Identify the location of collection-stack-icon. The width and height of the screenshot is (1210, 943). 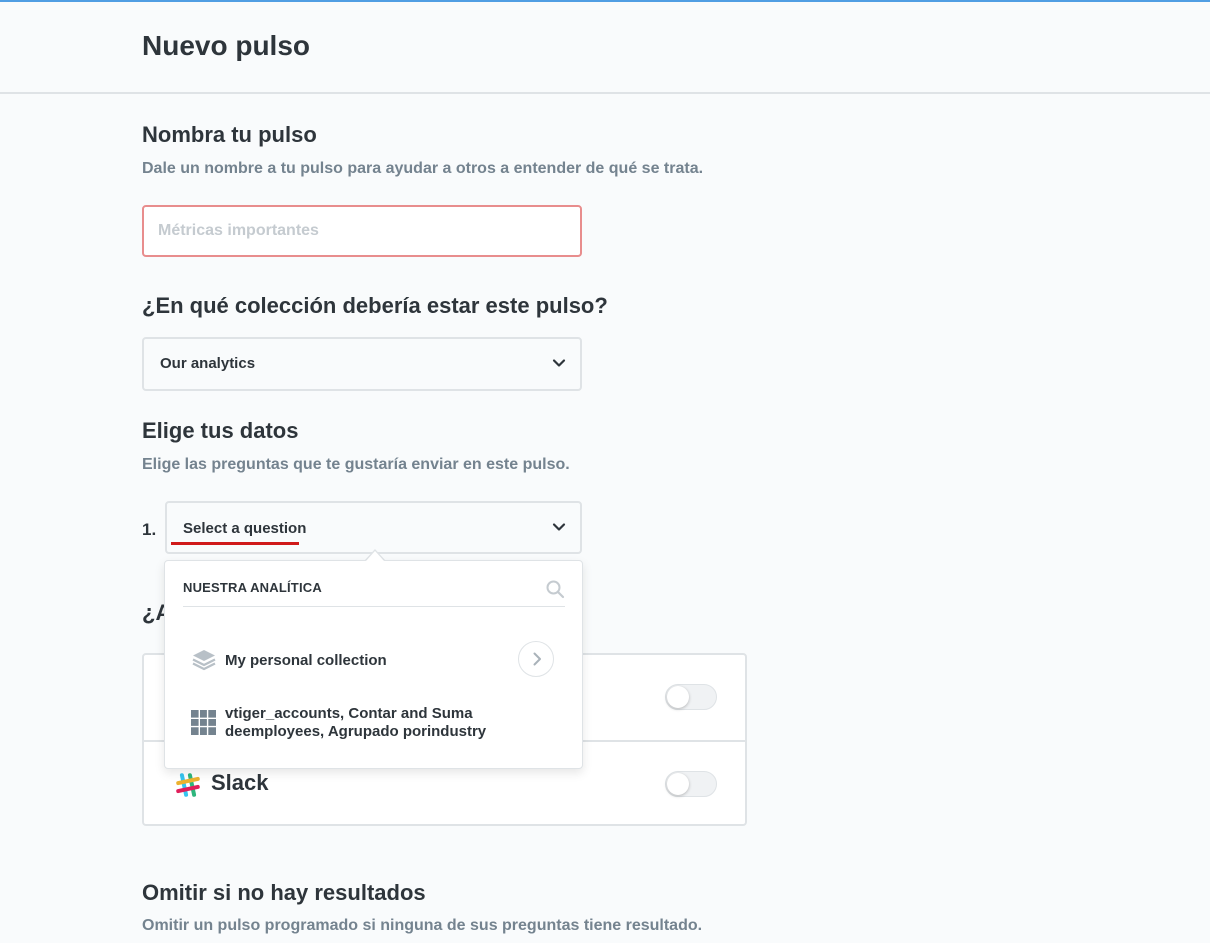
(204, 660).